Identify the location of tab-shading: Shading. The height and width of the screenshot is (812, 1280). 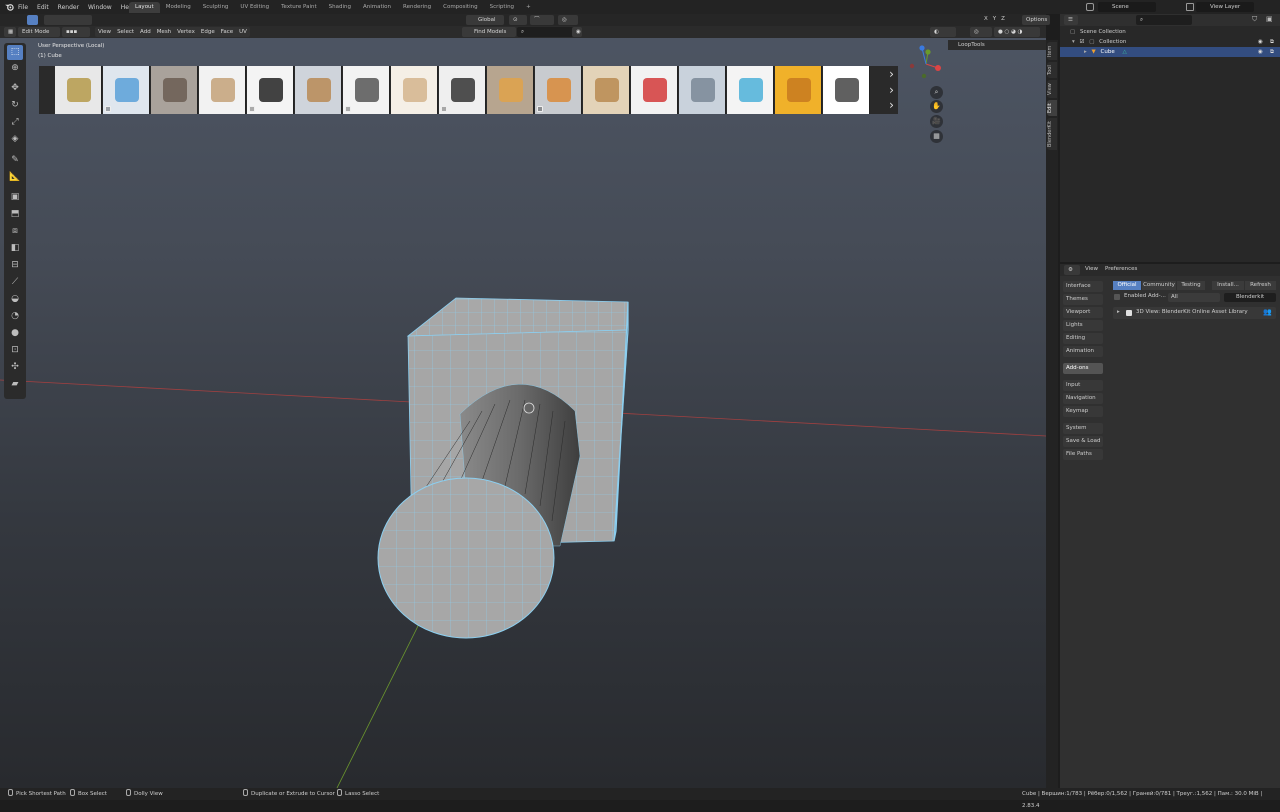
(340, 7).